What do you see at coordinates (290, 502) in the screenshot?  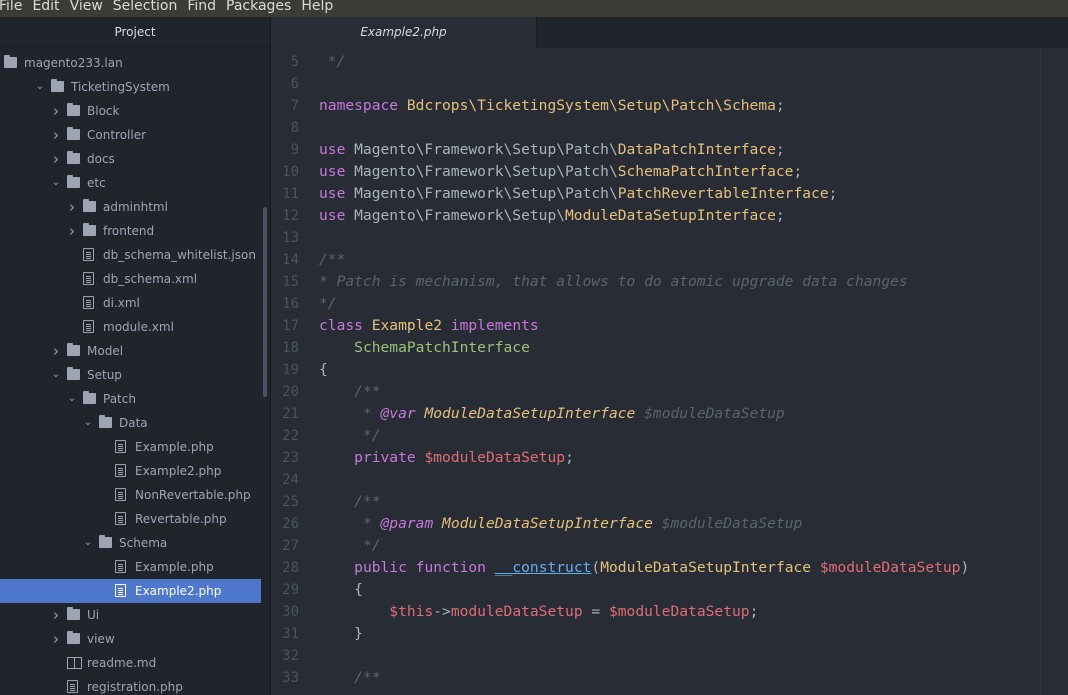 I see `line-number: 25` at bounding box center [290, 502].